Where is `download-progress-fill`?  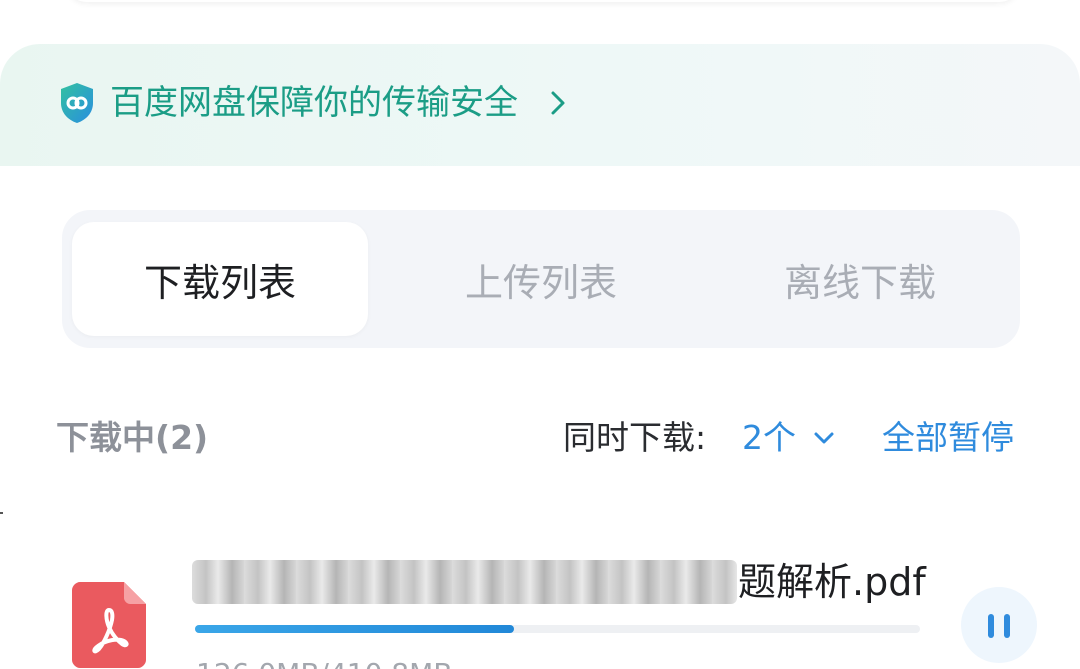 download-progress-fill is located at coordinates (354, 629).